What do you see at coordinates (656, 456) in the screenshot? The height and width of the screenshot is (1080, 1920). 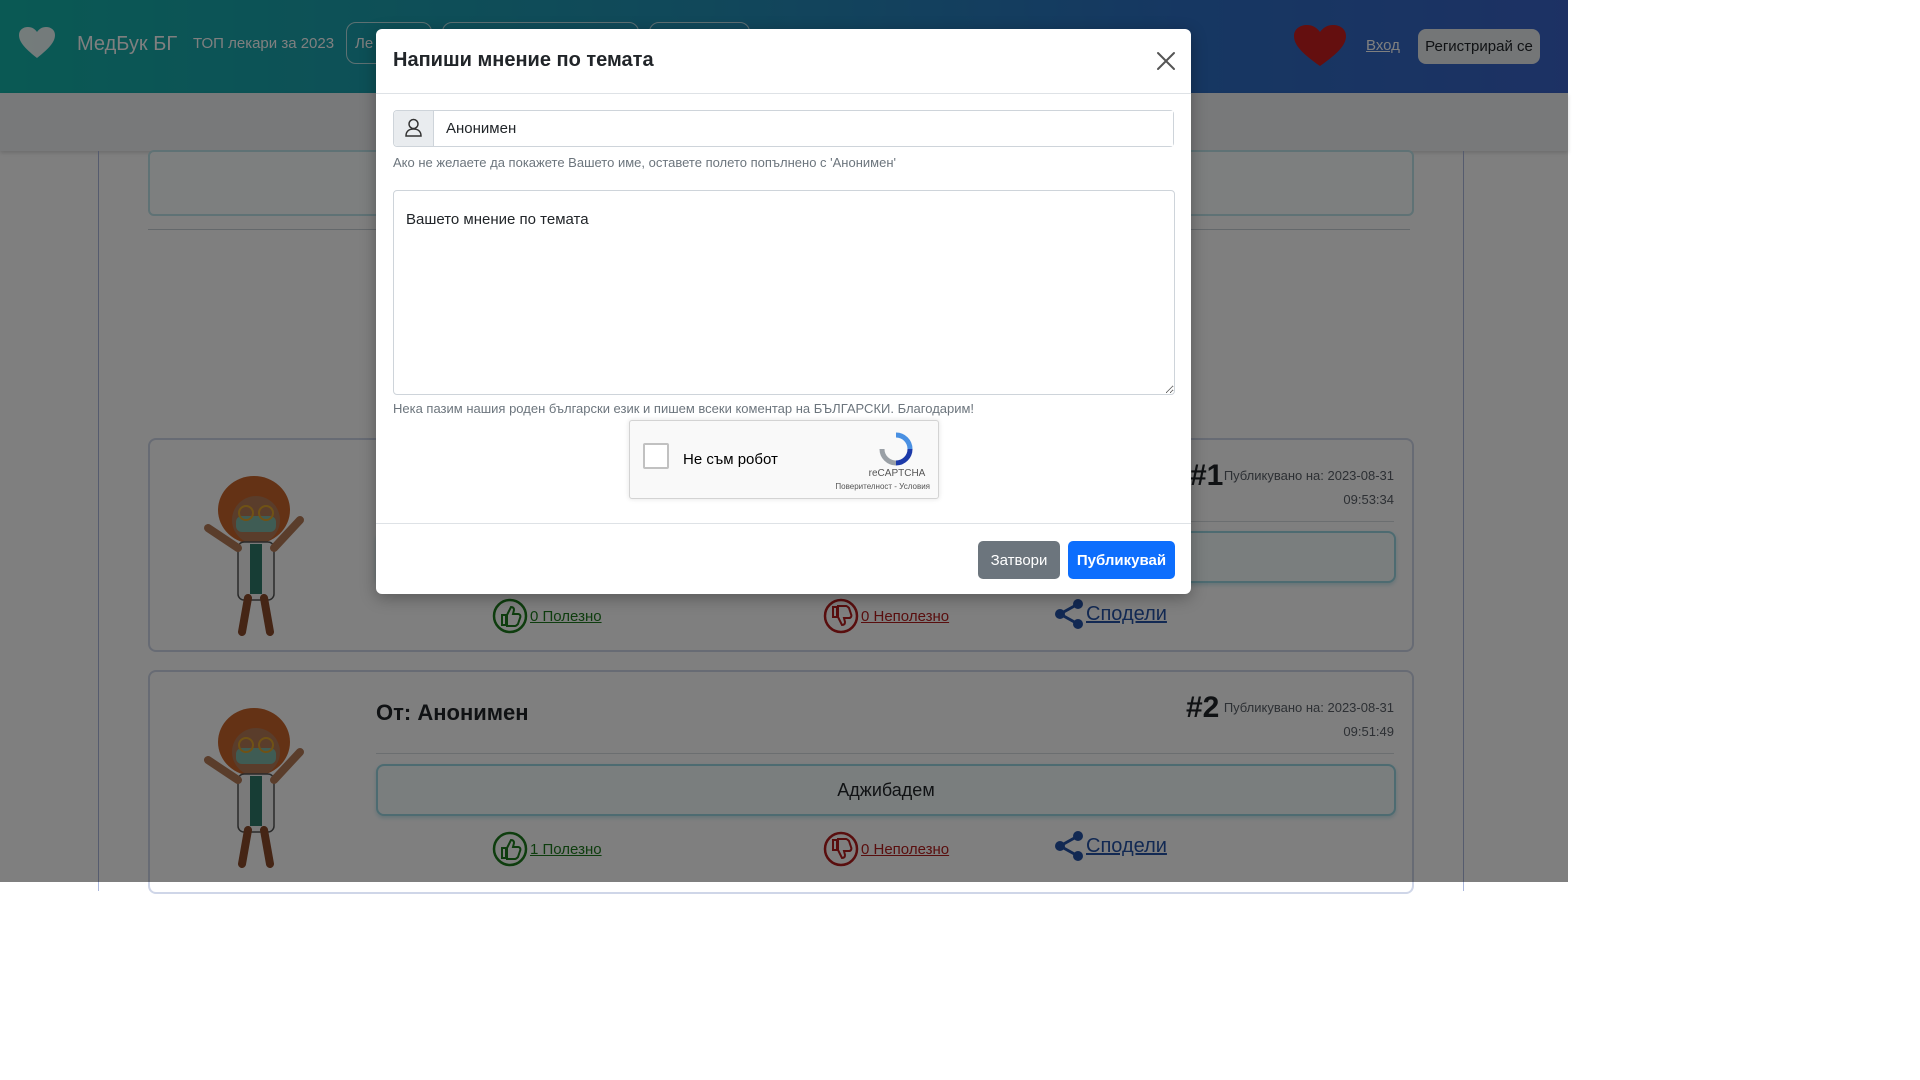 I see `recaptcha-checkbox` at bounding box center [656, 456].